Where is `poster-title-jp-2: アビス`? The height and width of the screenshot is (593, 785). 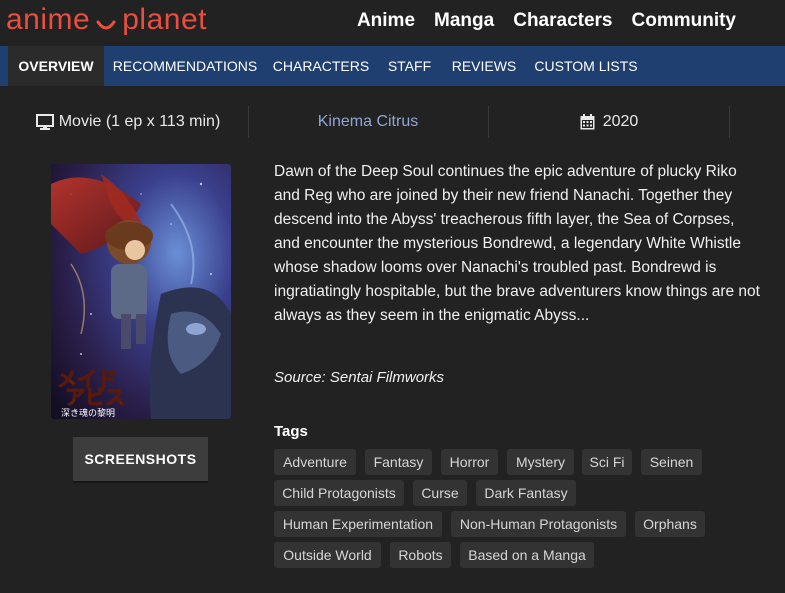
poster-title-jp-2: アビス is located at coordinates (95, 397).